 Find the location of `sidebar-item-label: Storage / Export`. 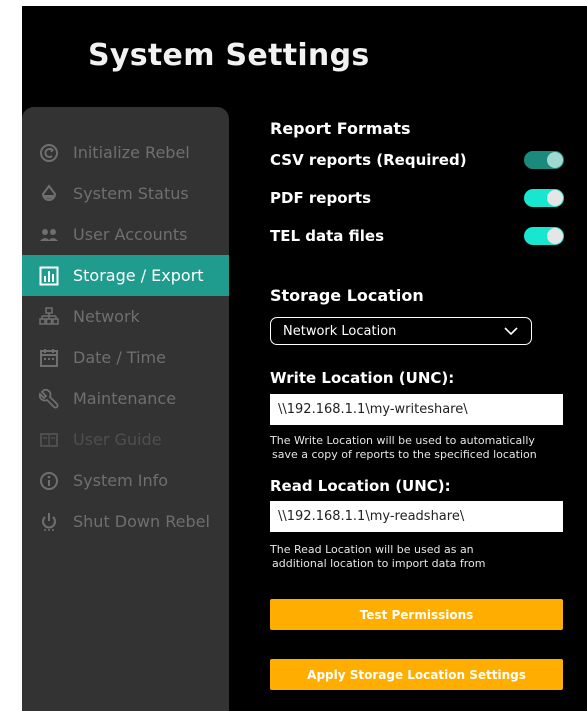

sidebar-item-label: Storage / Export is located at coordinates (138, 275).